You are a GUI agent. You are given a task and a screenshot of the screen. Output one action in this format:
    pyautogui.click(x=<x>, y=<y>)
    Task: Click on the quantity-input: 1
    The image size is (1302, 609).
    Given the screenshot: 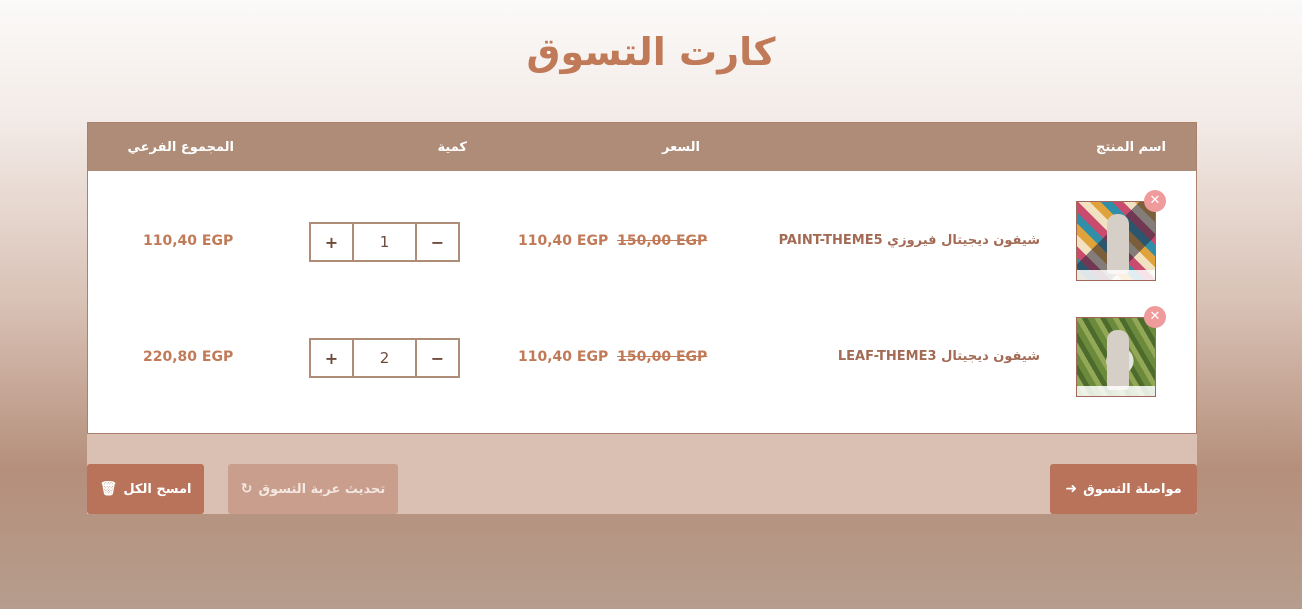 What is the action you would take?
    pyautogui.click(x=384, y=242)
    